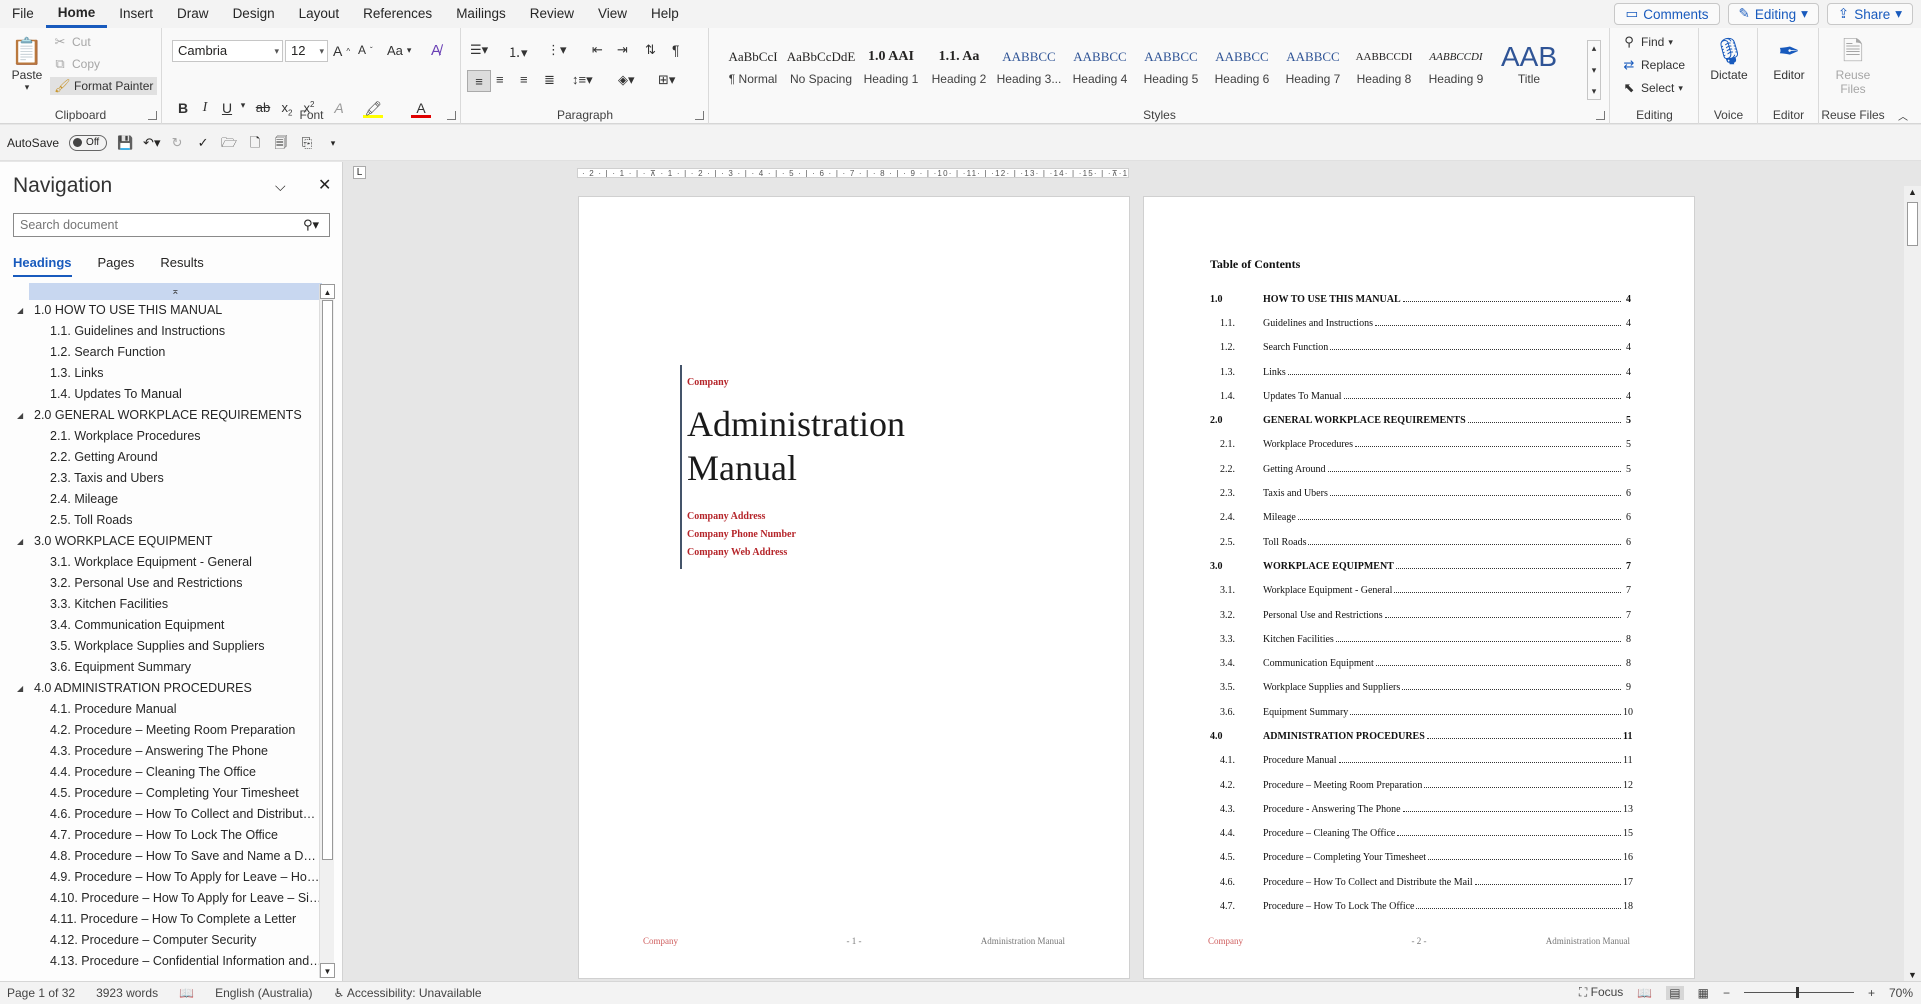 The height and width of the screenshot is (1004, 1921). What do you see at coordinates (597, 50) in the screenshot?
I see `decrease-indent-icon: ⇤` at bounding box center [597, 50].